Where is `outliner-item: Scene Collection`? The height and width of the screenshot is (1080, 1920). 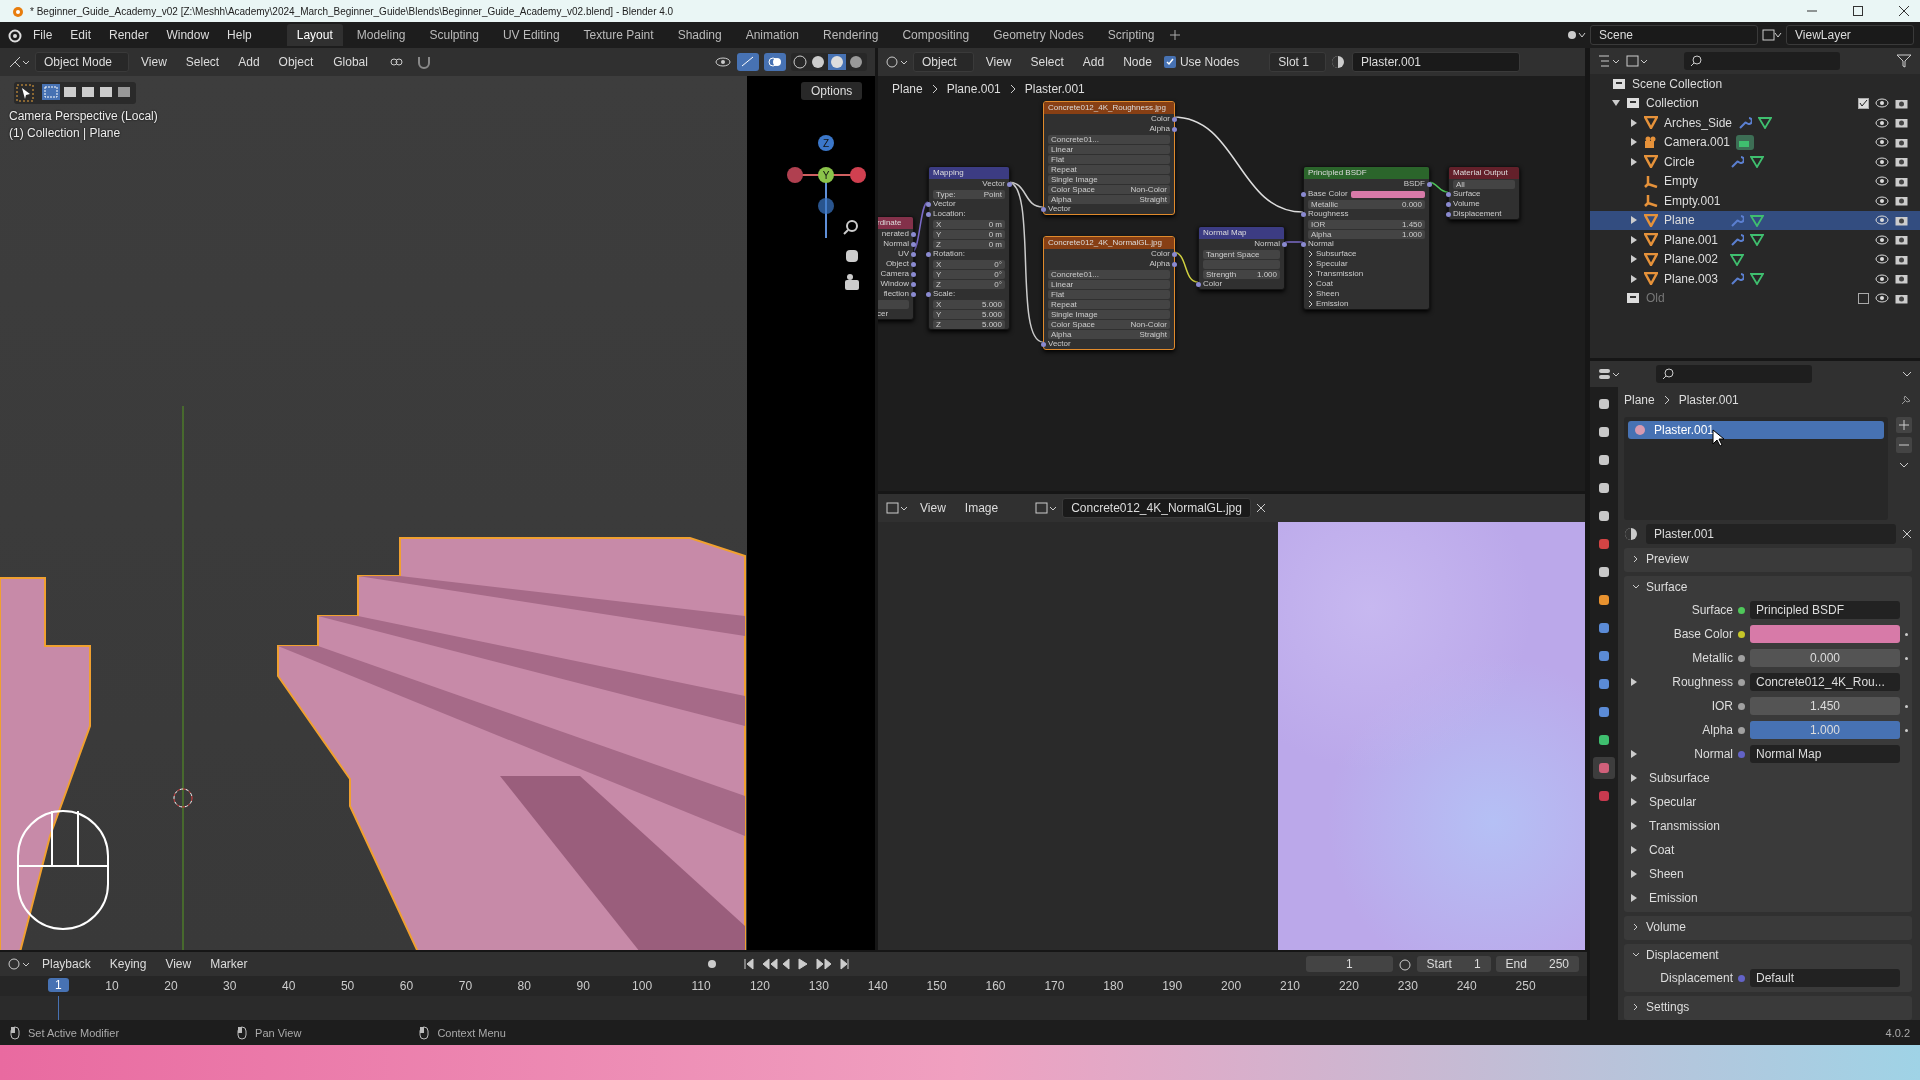 outliner-item: Scene Collection is located at coordinates (1677, 83).